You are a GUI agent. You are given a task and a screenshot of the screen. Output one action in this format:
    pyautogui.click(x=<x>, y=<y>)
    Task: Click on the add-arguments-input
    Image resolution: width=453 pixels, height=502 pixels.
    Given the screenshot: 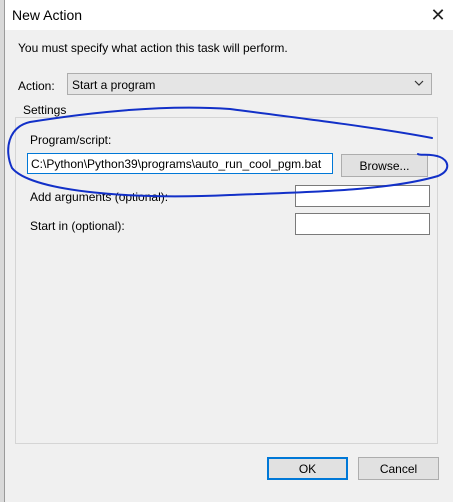 What is the action you would take?
    pyautogui.click(x=362, y=196)
    